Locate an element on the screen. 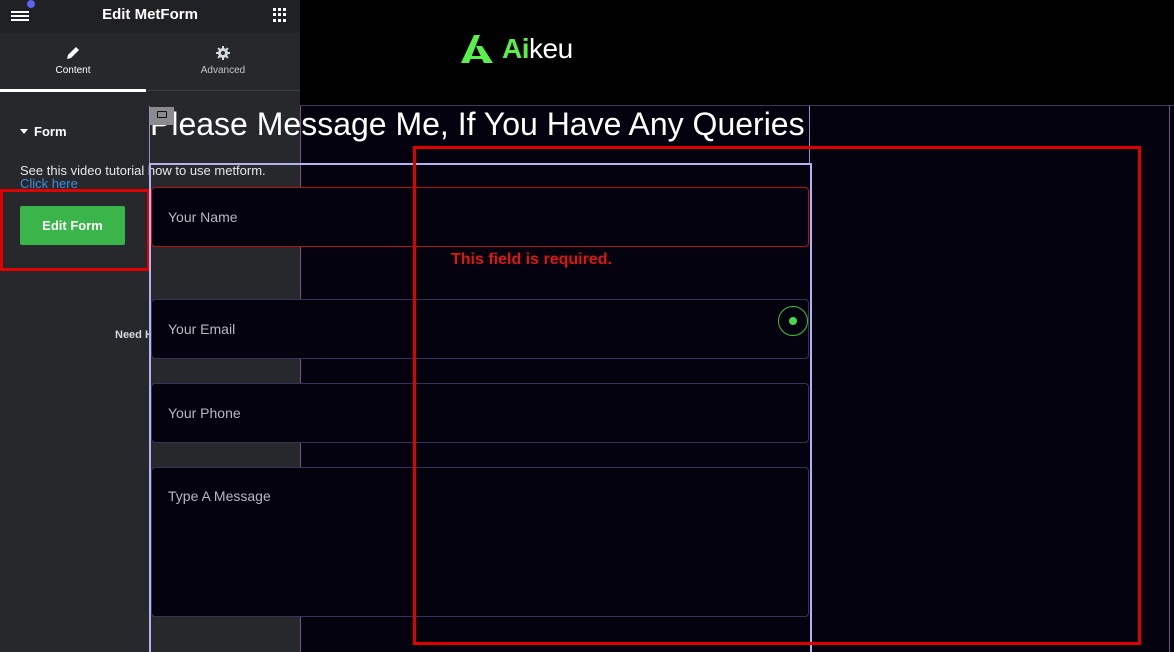  tab-content-label: Content is located at coordinates (73, 70).